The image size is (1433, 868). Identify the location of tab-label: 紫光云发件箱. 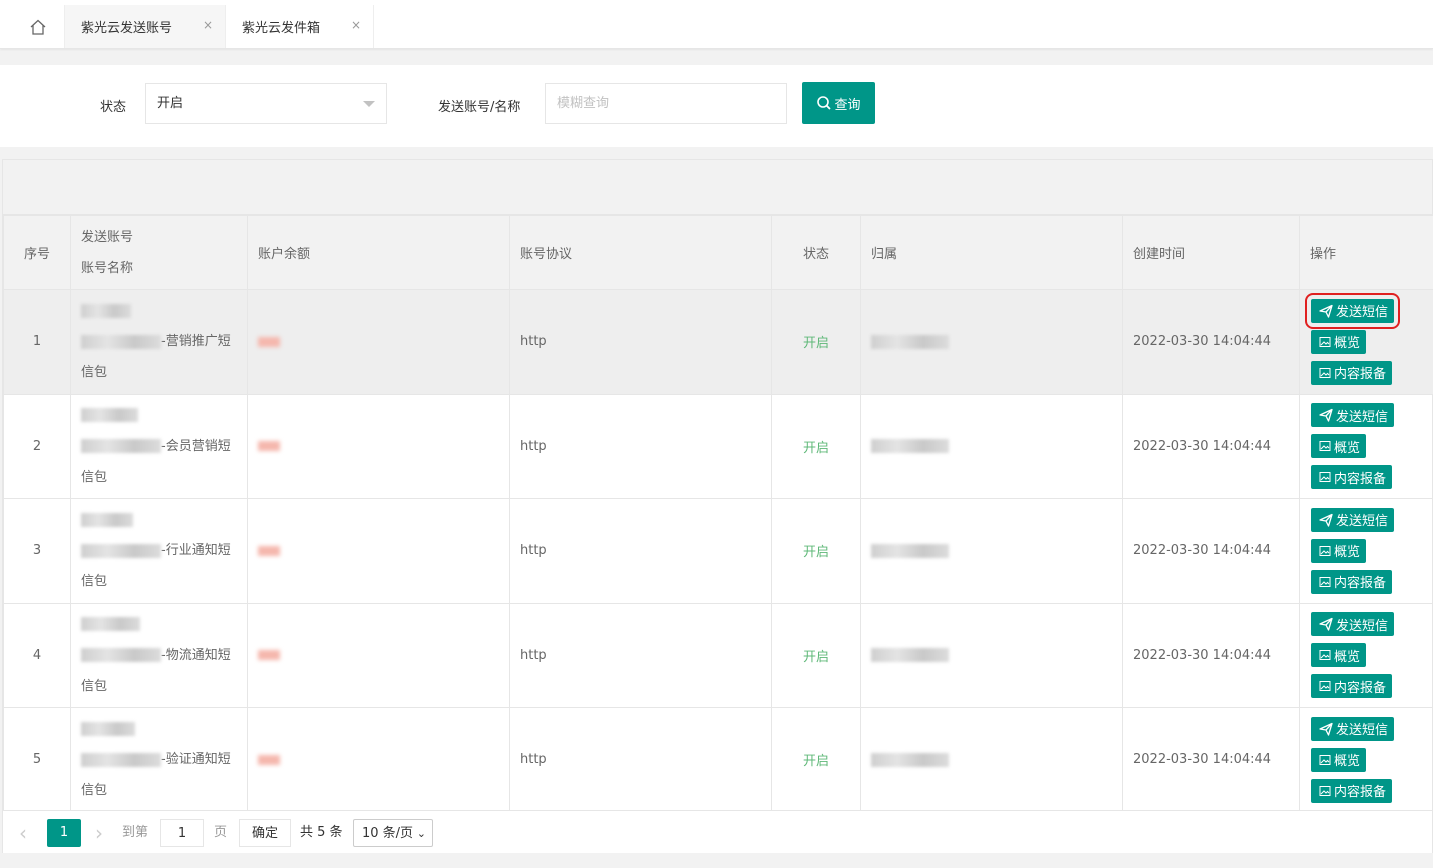
(281, 28).